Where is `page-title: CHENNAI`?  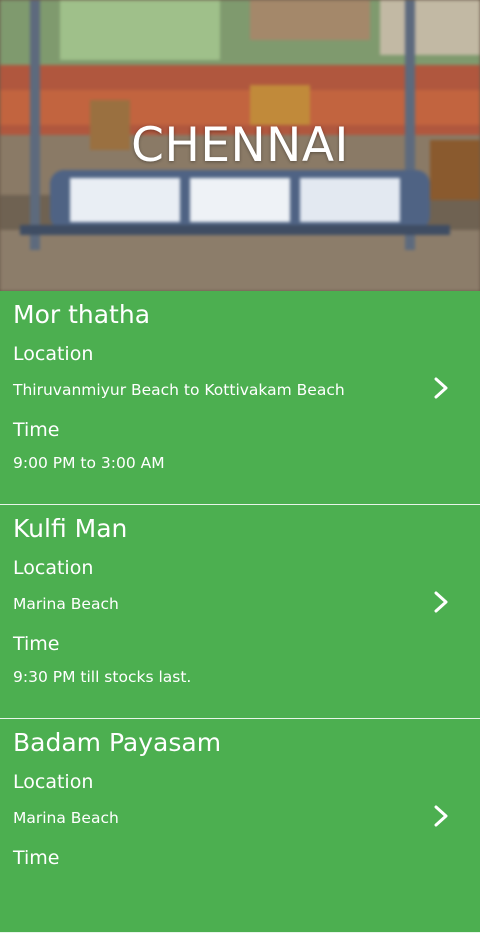 page-title: CHENNAI is located at coordinates (240, 145).